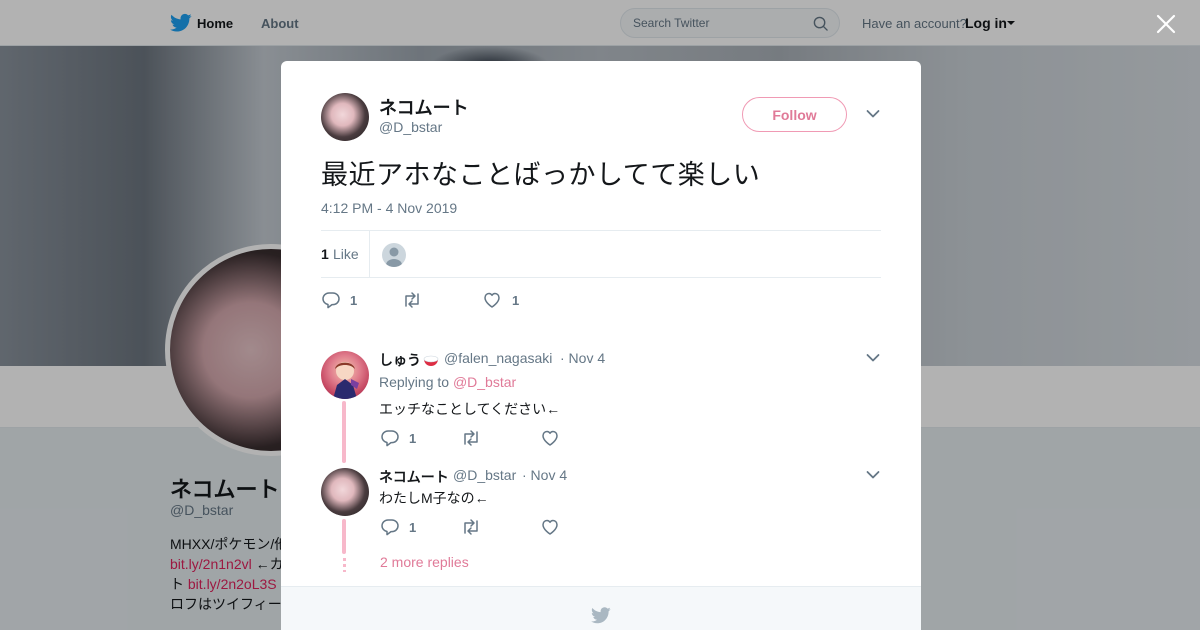  Describe the element at coordinates (325, 254) in the screenshot. I see `like-stat-count: 1` at that location.